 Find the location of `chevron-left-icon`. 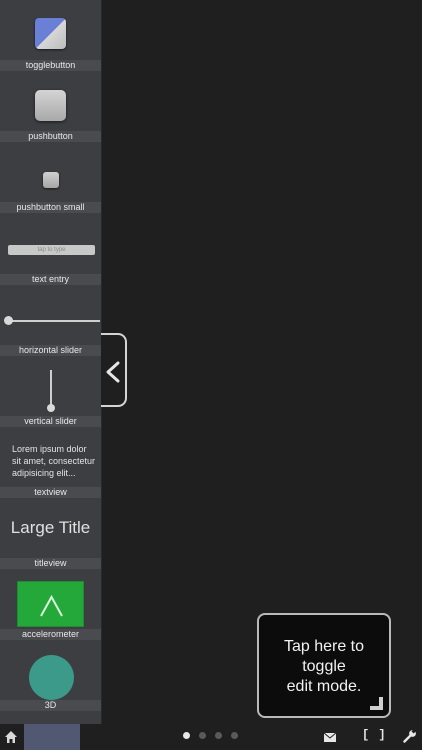

chevron-left-icon is located at coordinates (113, 372).